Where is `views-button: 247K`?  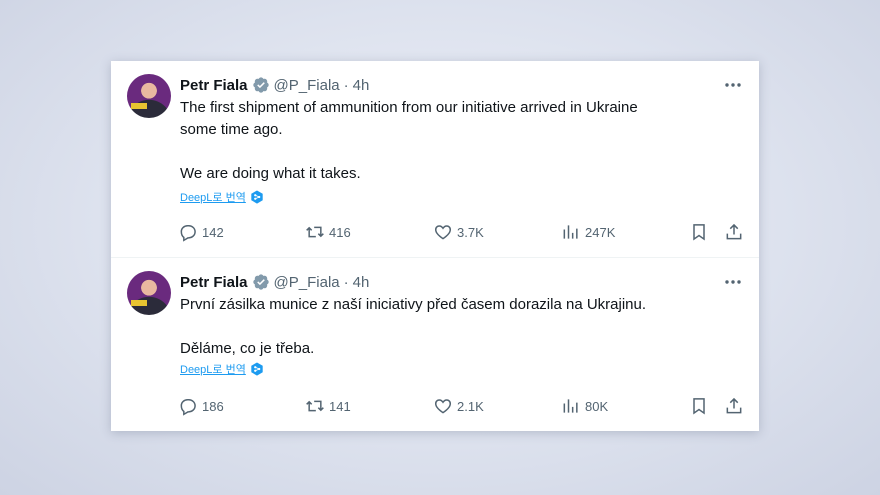
views-button: 247K is located at coordinates (588, 232).